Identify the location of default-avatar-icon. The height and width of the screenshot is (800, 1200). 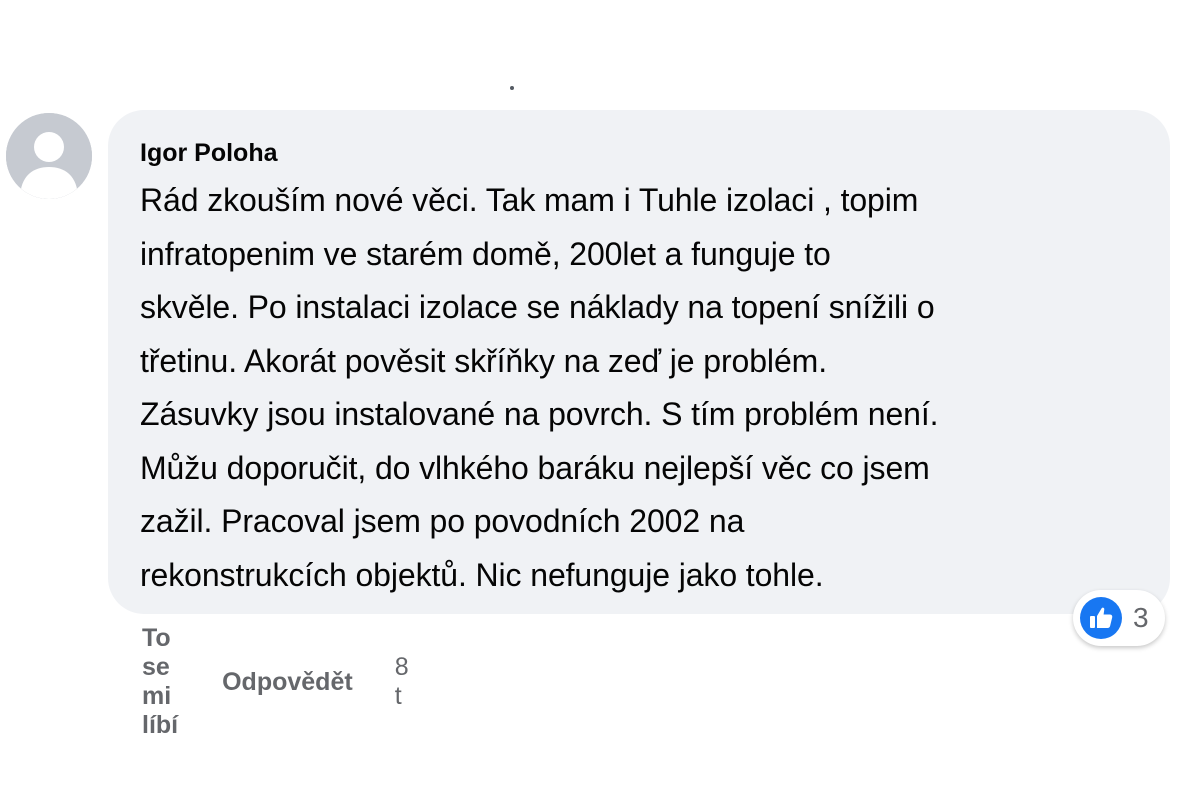
(49, 156).